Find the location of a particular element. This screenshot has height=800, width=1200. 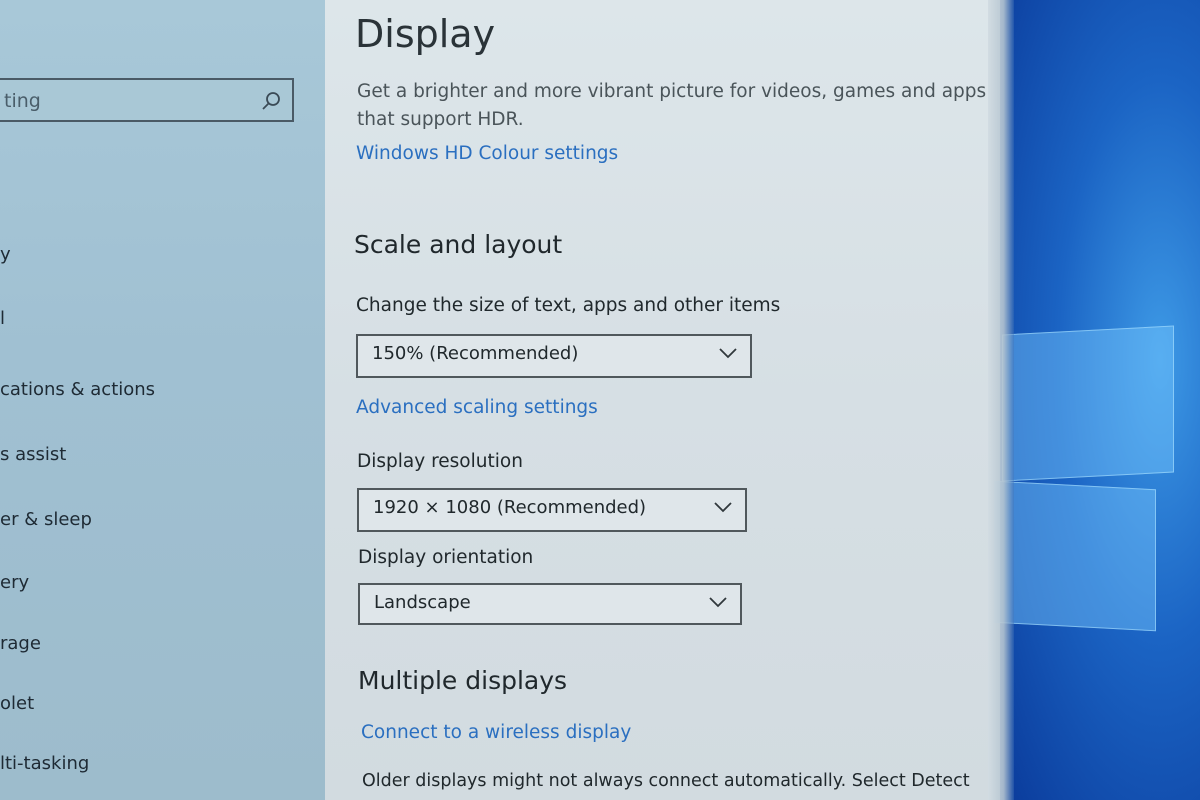

multiple-displays-heading: Multiple displays is located at coordinates (463, 680).